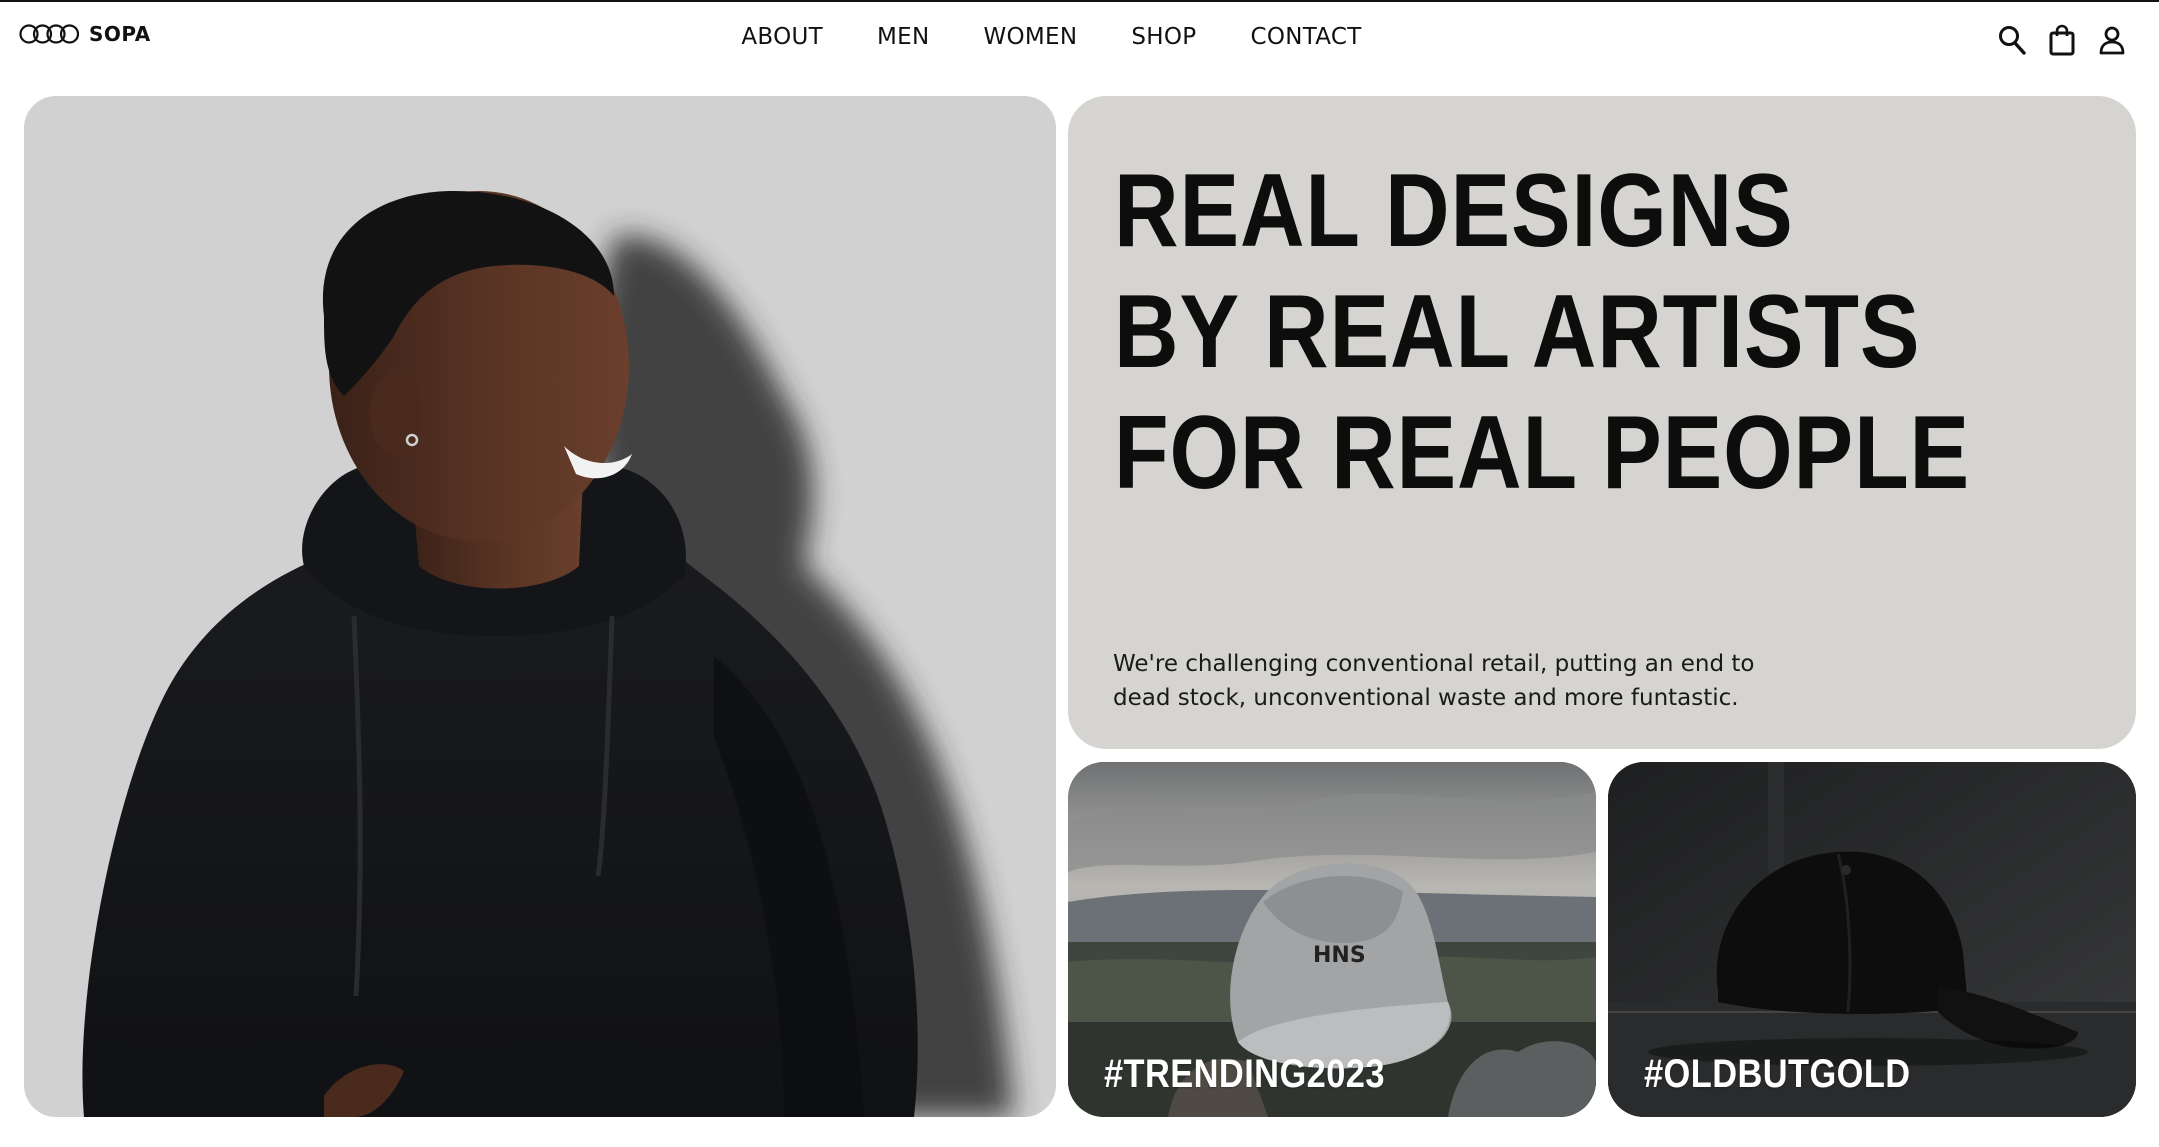 The height and width of the screenshot is (1147, 2159). What do you see at coordinates (1332, 939) in the screenshot?
I see `promo-card-trending: HNS #TRENDING2023` at bounding box center [1332, 939].